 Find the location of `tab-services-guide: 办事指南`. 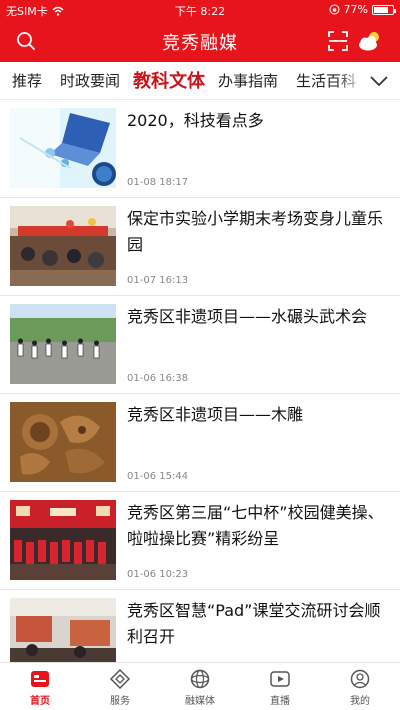

tab-services-guide: 办事指南 is located at coordinates (248, 80).